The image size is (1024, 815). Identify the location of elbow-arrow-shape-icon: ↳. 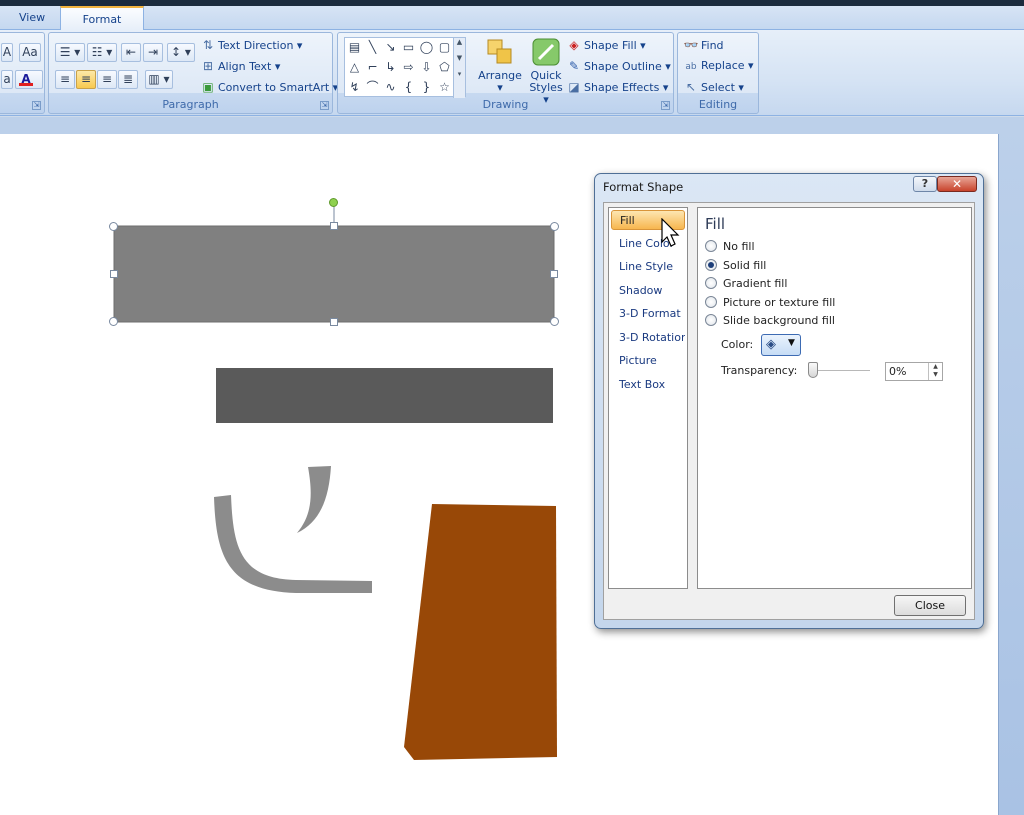
(390, 67).